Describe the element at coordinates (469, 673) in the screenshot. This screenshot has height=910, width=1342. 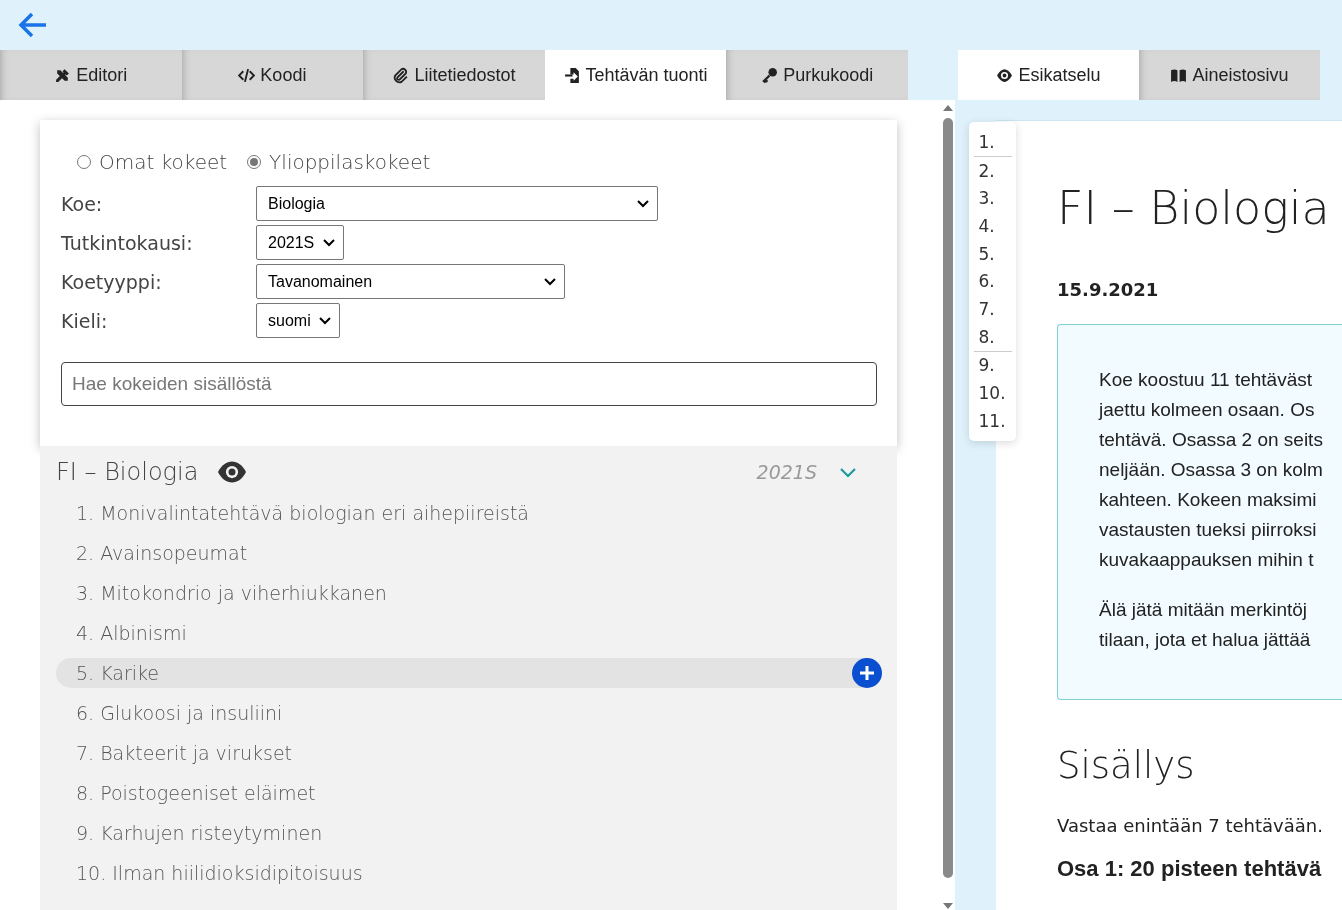
I see `task-item: 5. Karike` at that location.